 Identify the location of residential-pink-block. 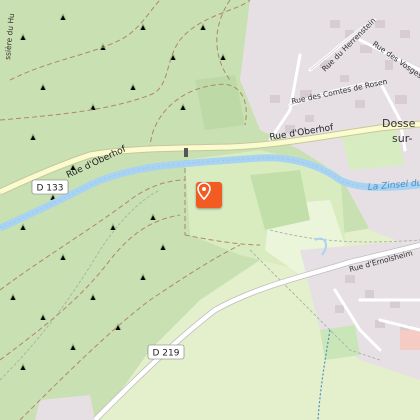
(410, 340).